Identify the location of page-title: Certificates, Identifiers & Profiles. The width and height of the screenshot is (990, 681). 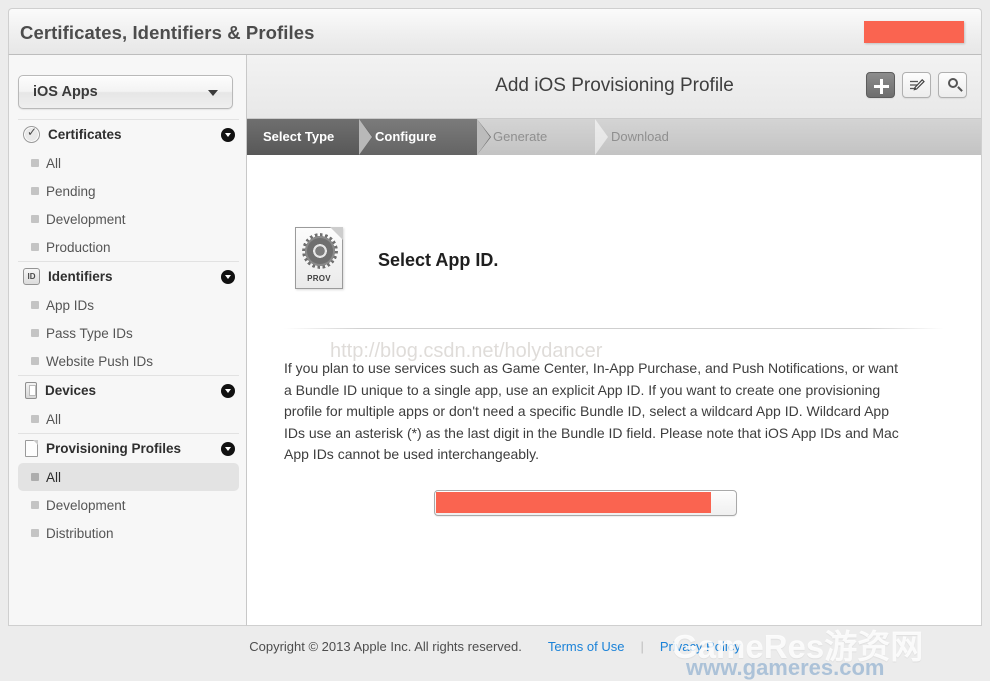
(167, 32).